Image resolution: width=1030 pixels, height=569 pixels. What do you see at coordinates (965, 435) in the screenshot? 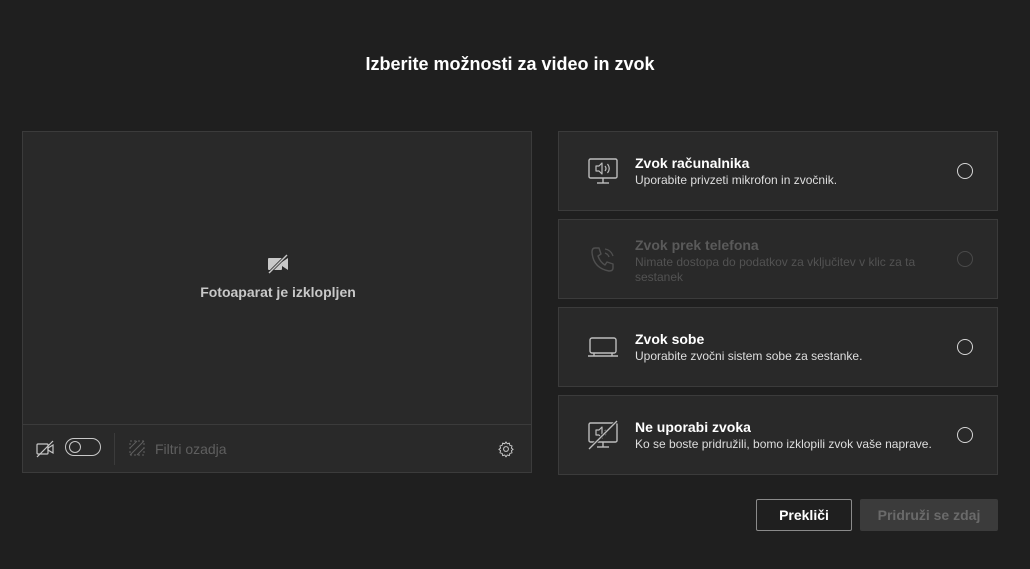
I see `radio-no-audio` at bounding box center [965, 435].